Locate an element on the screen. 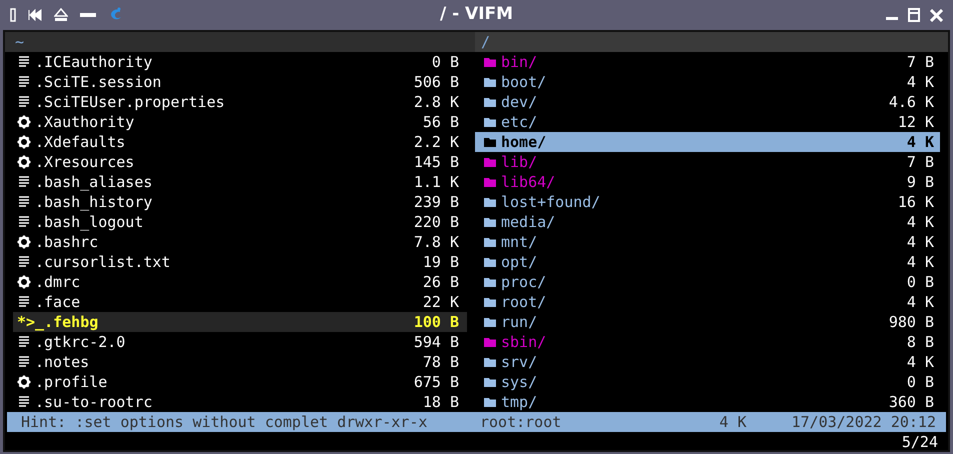 Image resolution: width=953 pixels, height=454 pixels. file-row: media/ 4 K is located at coordinates (707, 222).